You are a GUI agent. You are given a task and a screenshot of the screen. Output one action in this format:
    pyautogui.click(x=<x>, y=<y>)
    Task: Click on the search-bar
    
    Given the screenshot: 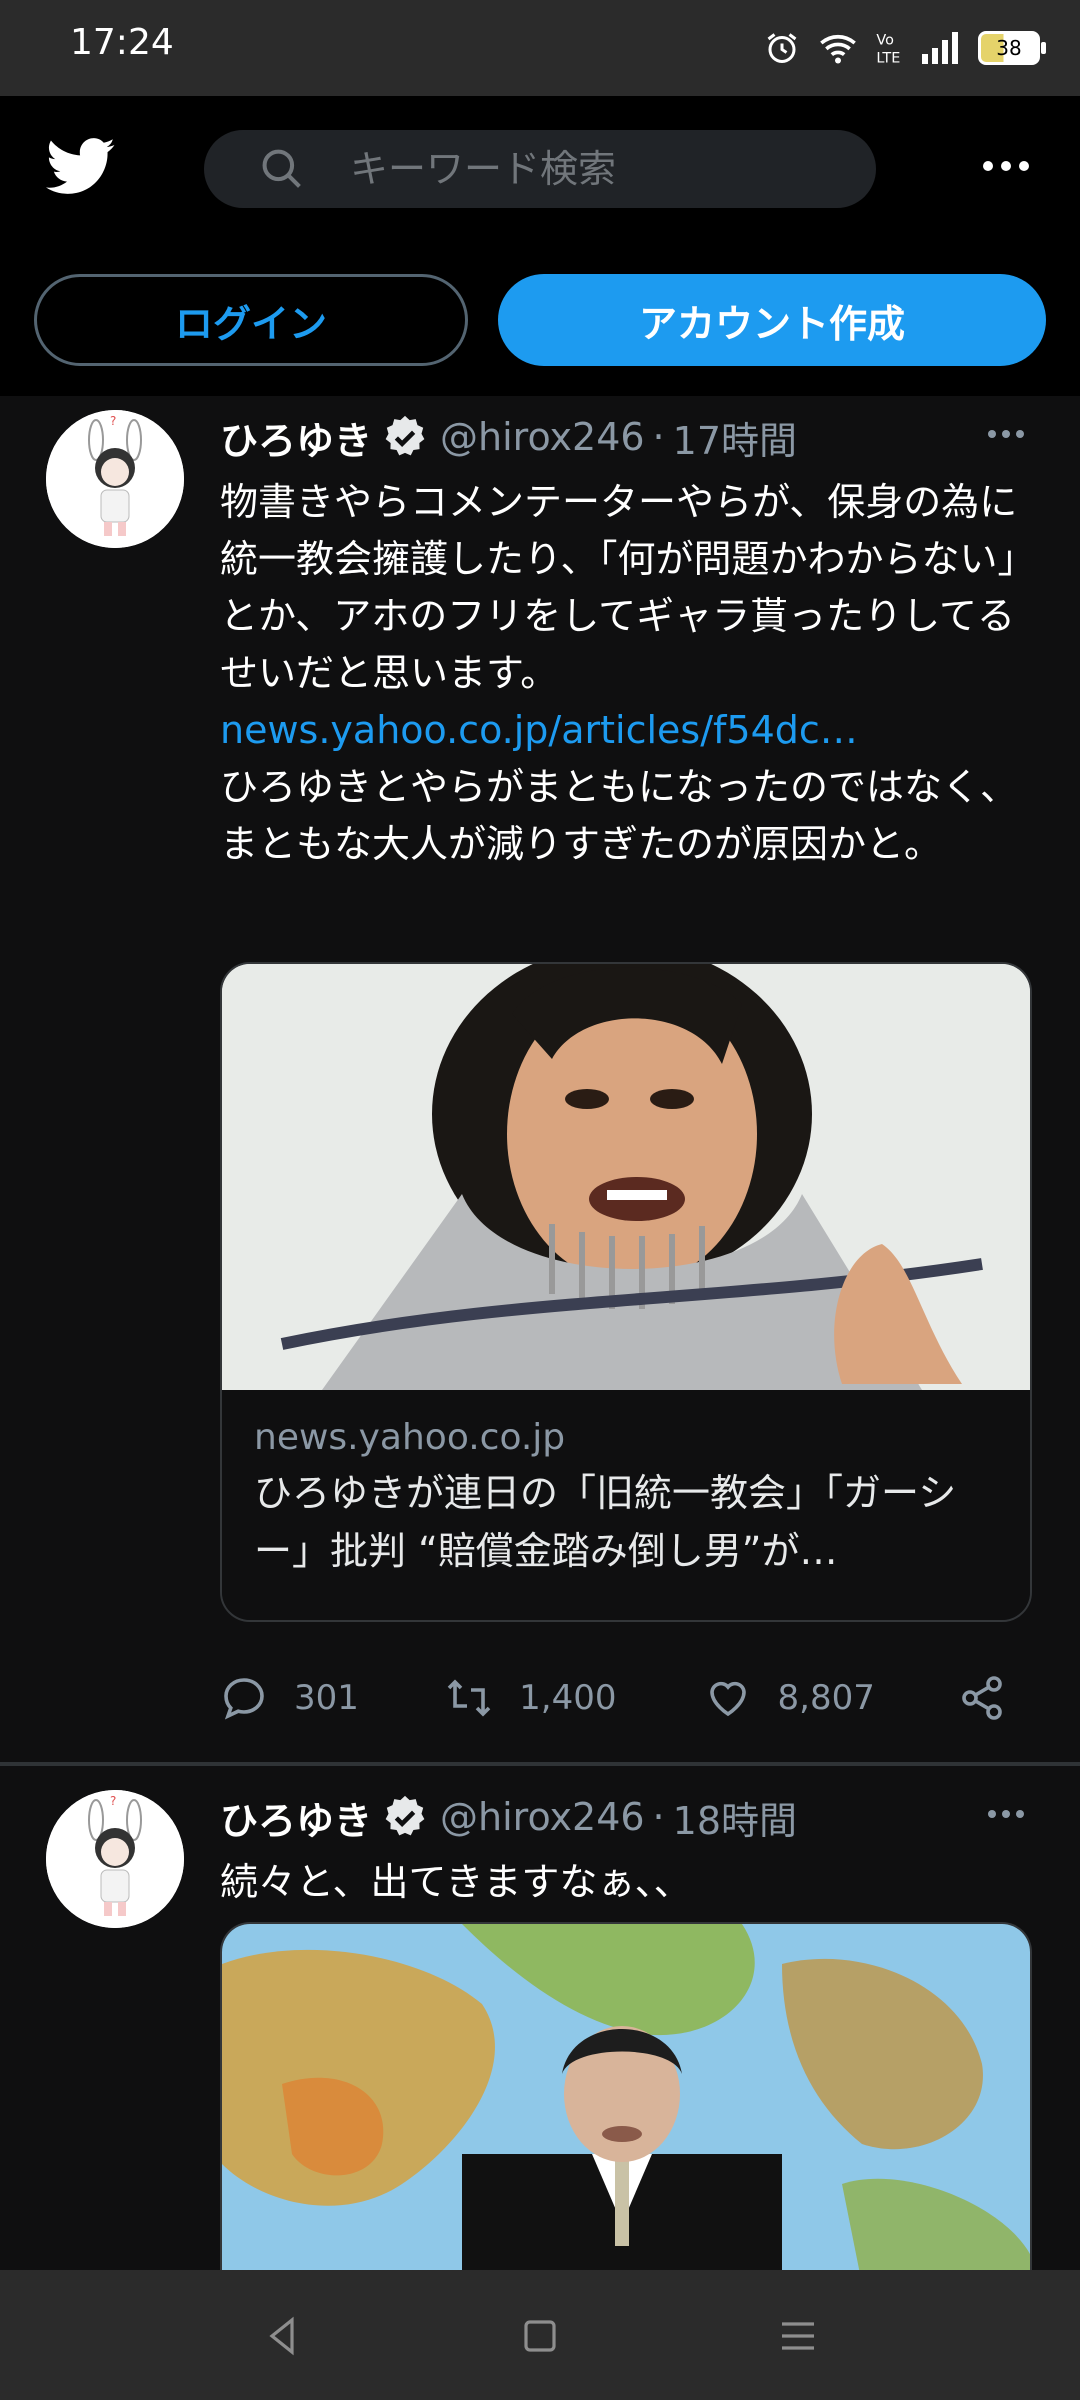 What is the action you would take?
    pyautogui.click(x=540, y=169)
    